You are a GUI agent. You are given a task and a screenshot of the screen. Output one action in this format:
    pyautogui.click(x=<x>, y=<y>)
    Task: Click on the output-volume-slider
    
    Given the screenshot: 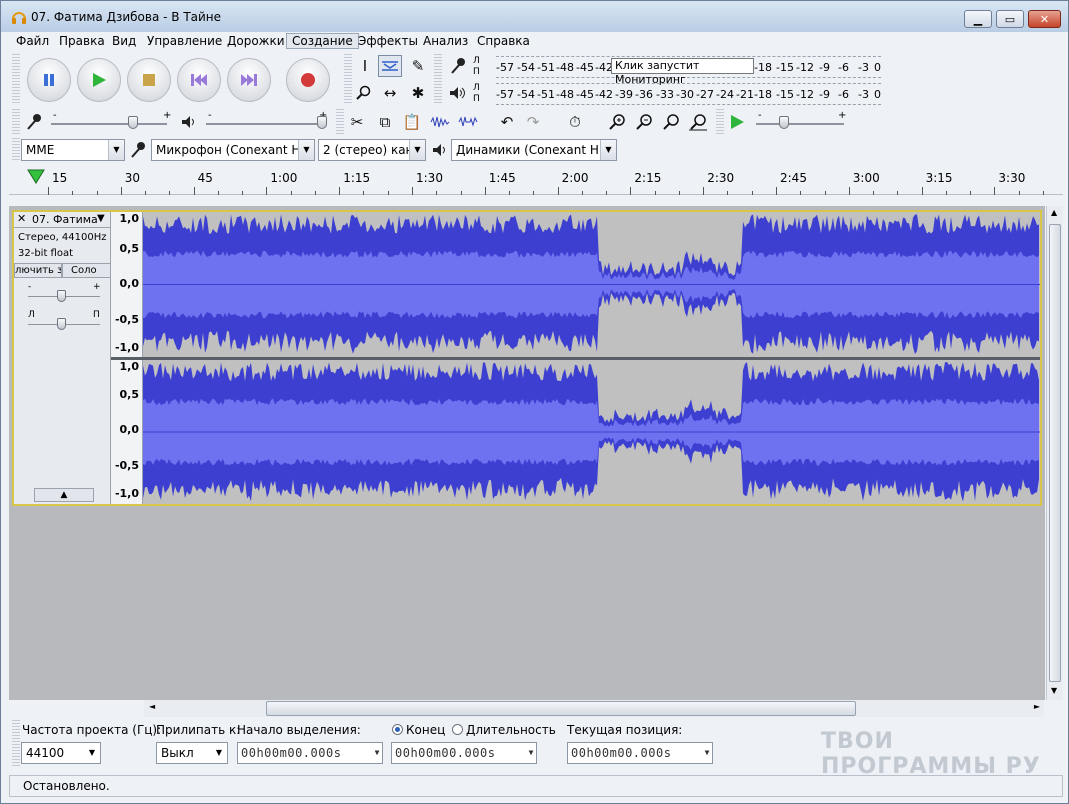 What is the action you would take?
    pyautogui.click(x=265, y=124)
    